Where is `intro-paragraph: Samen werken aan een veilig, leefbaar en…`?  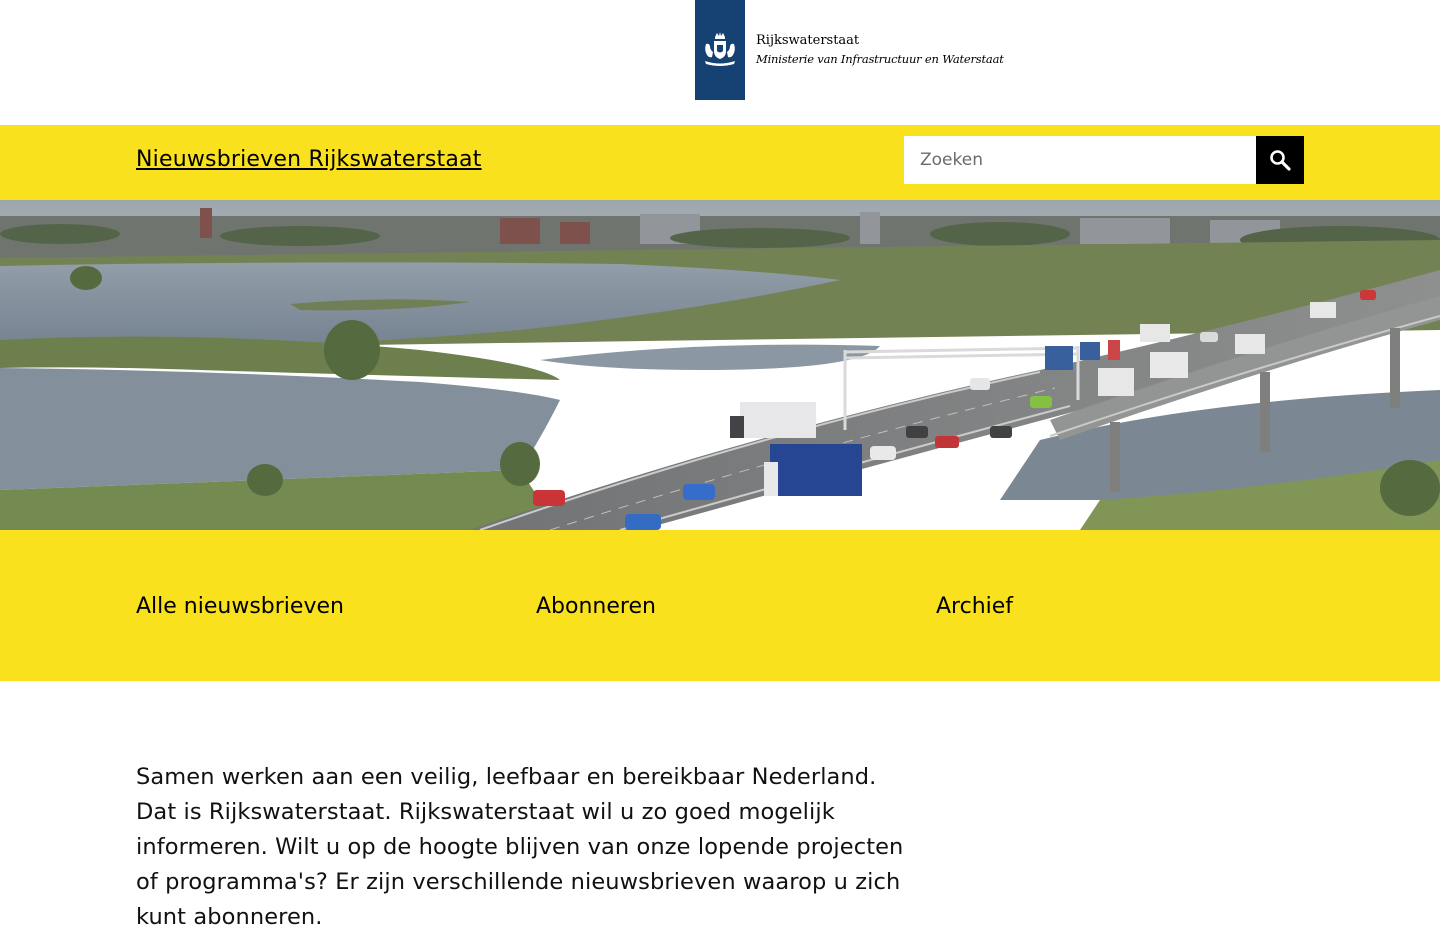
intro-paragraph: Samen werken aan een veilig, leefbaar en… is located at coordinates (520, 847).